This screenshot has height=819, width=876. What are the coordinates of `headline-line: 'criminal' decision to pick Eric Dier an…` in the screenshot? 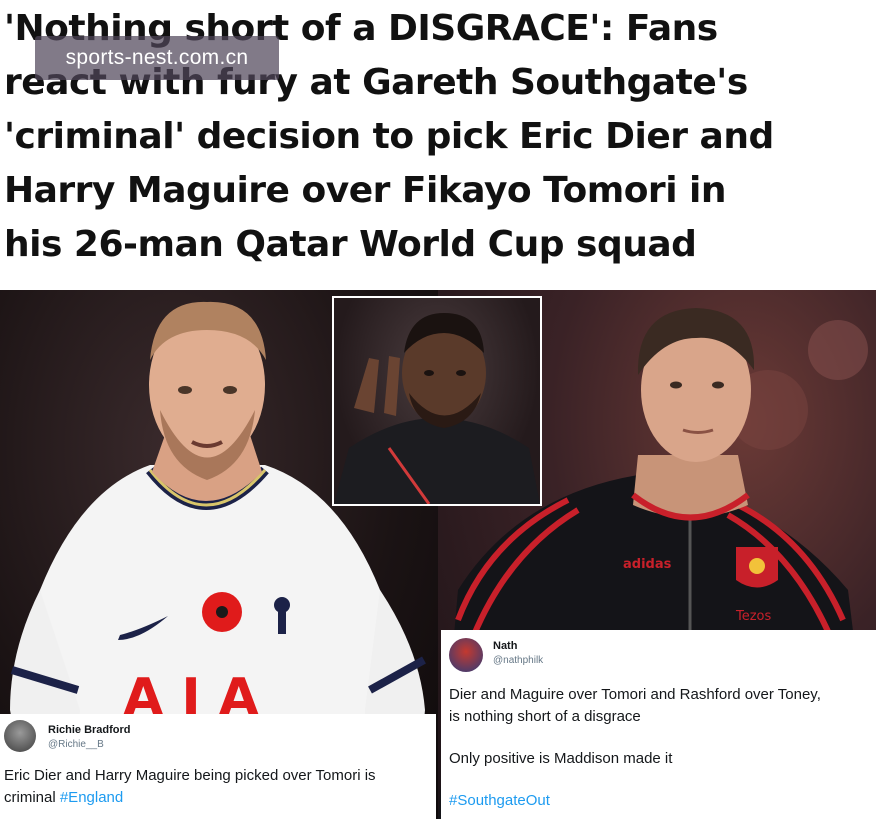 It's located at (389, 136).